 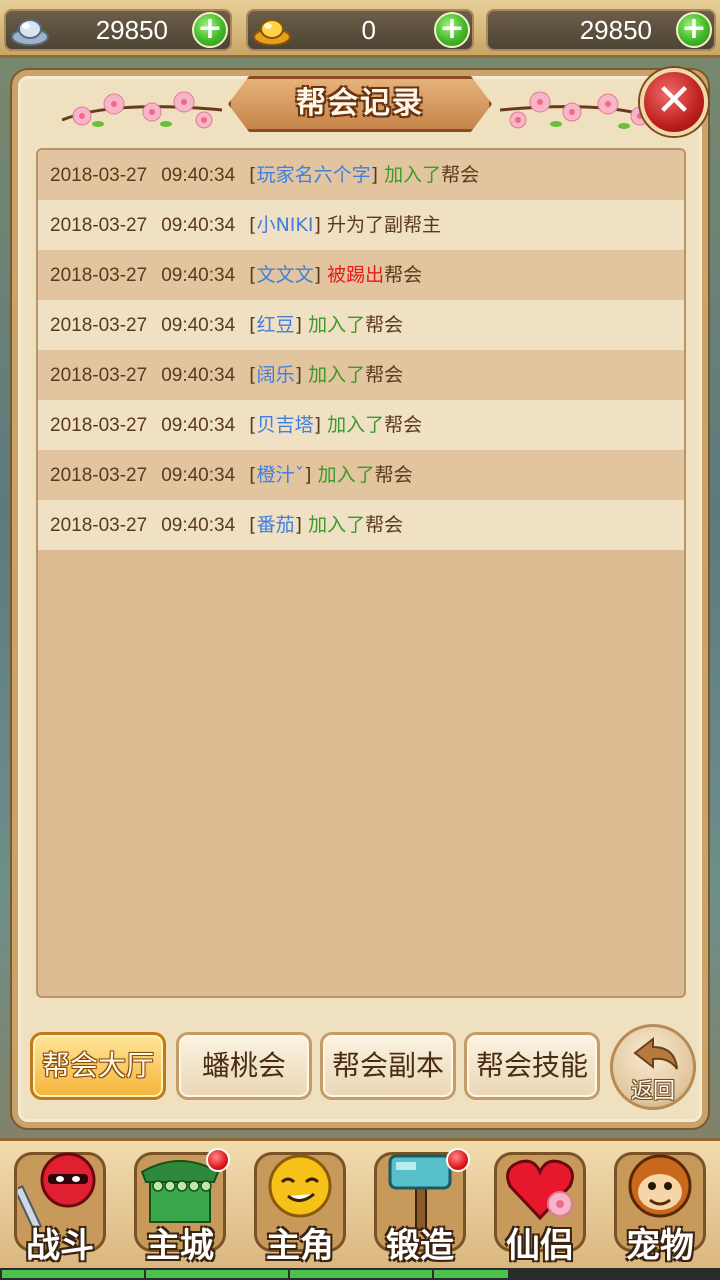 I want to click on record-action: 被踢出, so click(x=356, y=275).